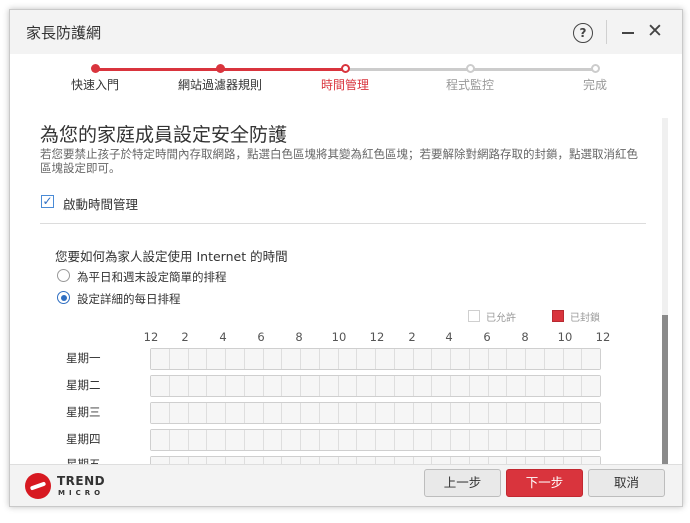  I want to click on schedule-row-thursday, so click(375, 440).